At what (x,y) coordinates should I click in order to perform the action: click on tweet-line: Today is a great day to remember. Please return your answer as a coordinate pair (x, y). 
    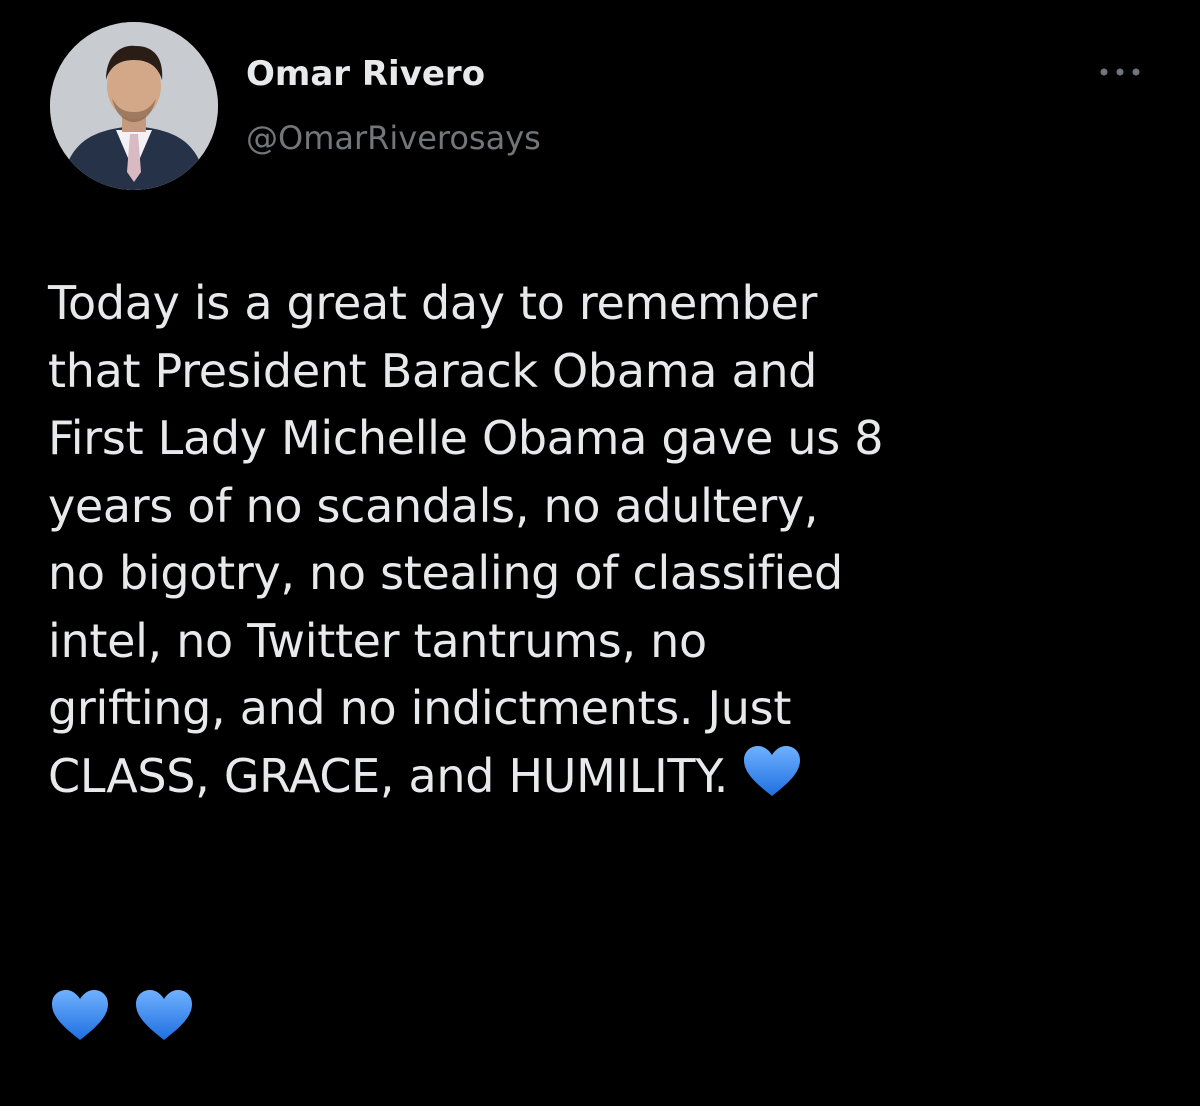
    Looking at the image, I should click on (433, 303).